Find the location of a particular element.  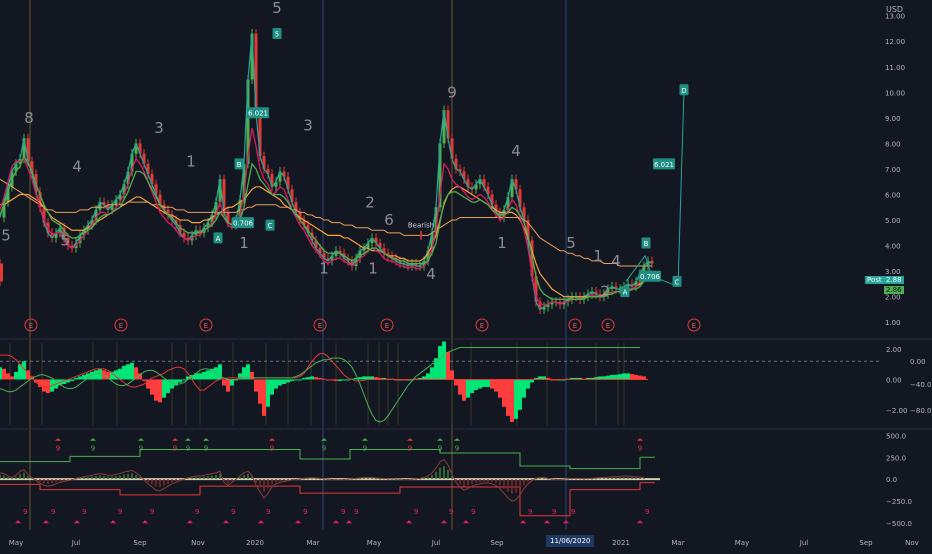

wave-number: 1 is located at coordinates (502, 243).